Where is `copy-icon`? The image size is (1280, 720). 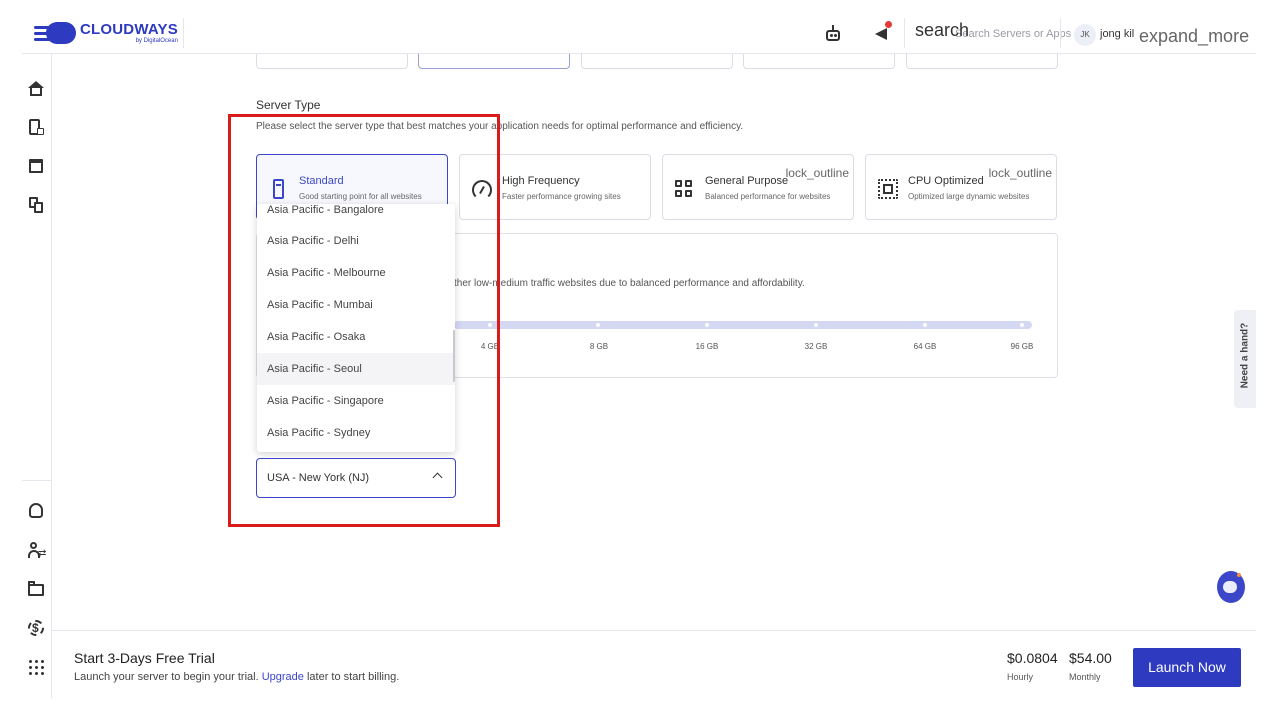 copy-icon is located at coordinates (36, 205).